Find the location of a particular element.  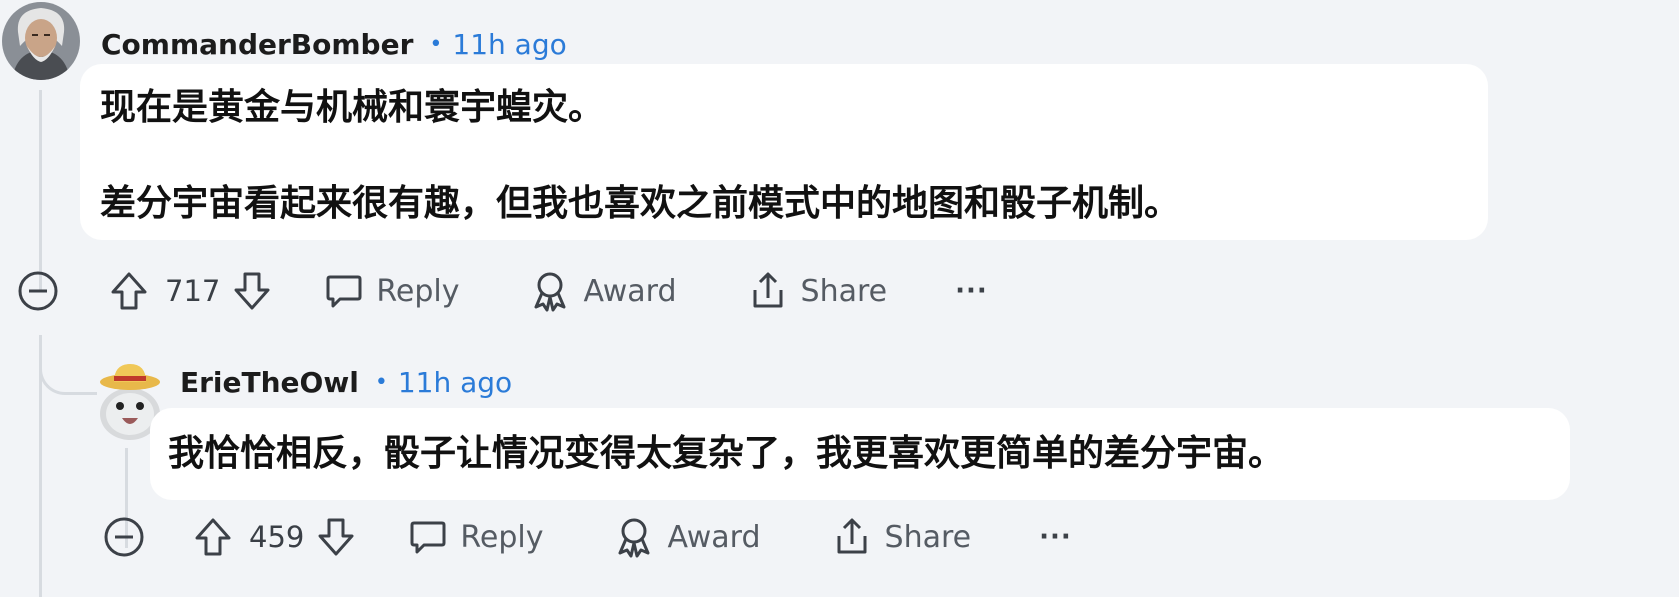

comment-header: ErieTheOwl • 11h ago is located at coordinates (346, 382).